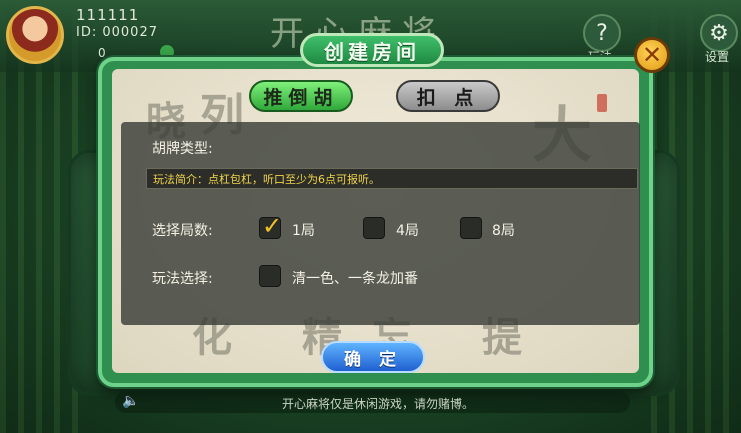 This screenshot has width=741, height=433. What do you see at coordinates (392, 178) in the screenshot?
I see `rule-intro-bar: 玩法简介：点杠包杠，听口至少为6点可报听。` at bounding box center [392, 178].